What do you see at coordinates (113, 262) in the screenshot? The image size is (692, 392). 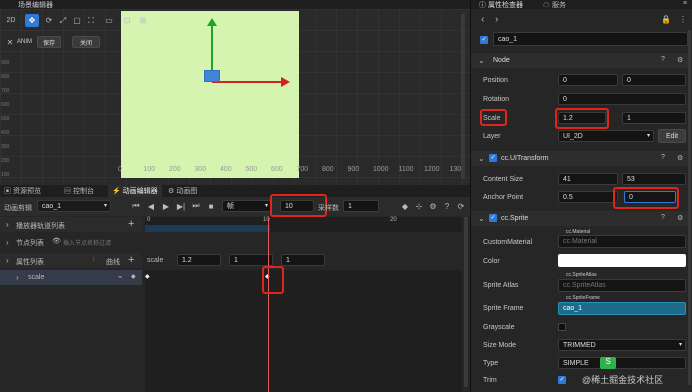 I see `curve-label: 曲线` at bounding box center [113, 262].